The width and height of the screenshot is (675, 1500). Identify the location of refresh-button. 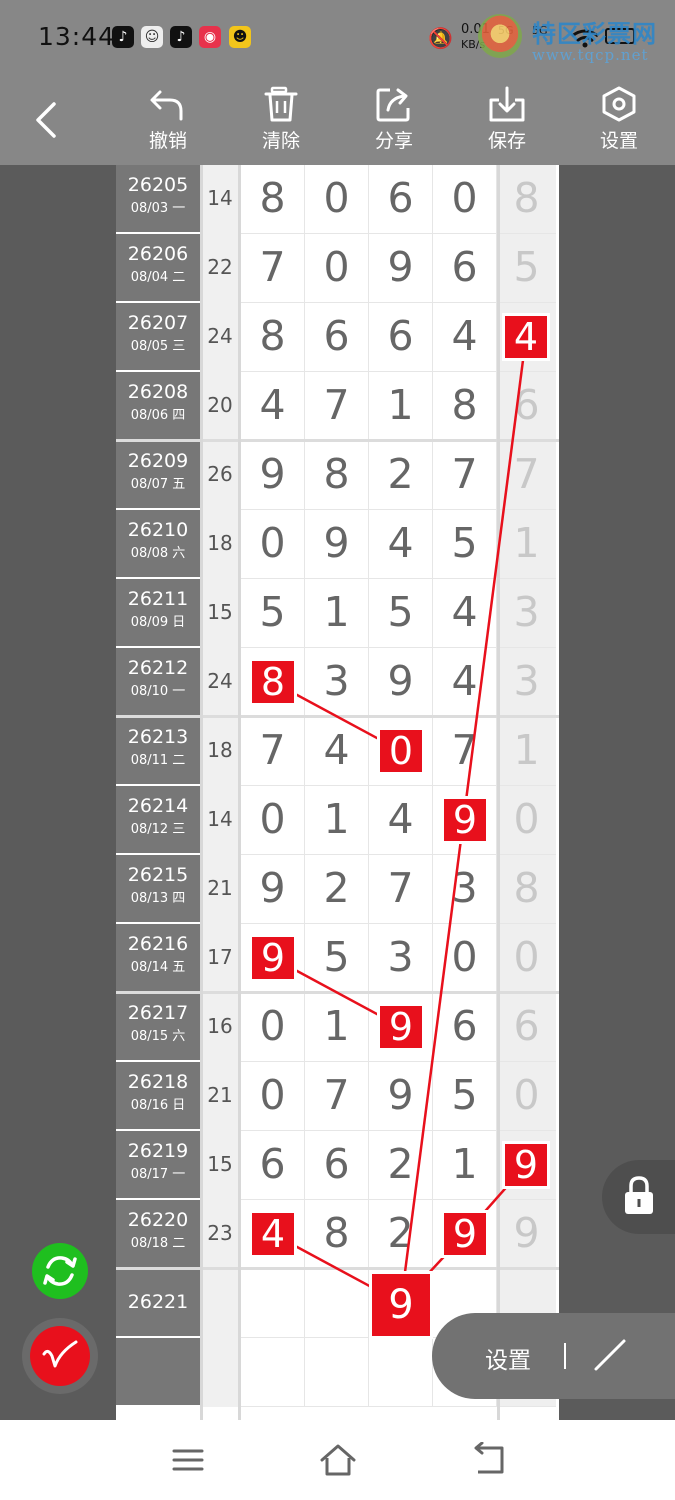
(60, 1271).